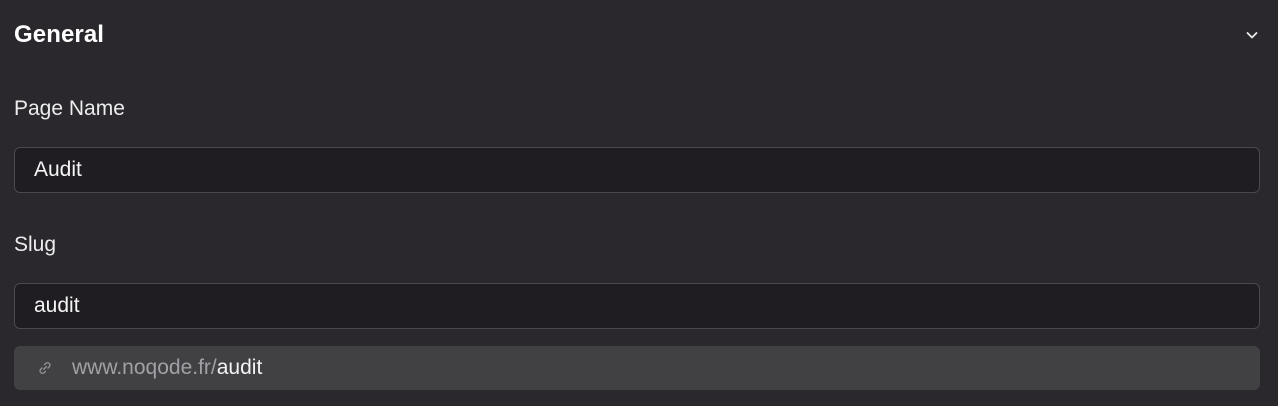 This screenshot has height=406, width=1278. What do you see at coordinates (144, 367) in the screenshot?
I see `url-base: www.noqode.fr/` at bounding box center [144, 367].